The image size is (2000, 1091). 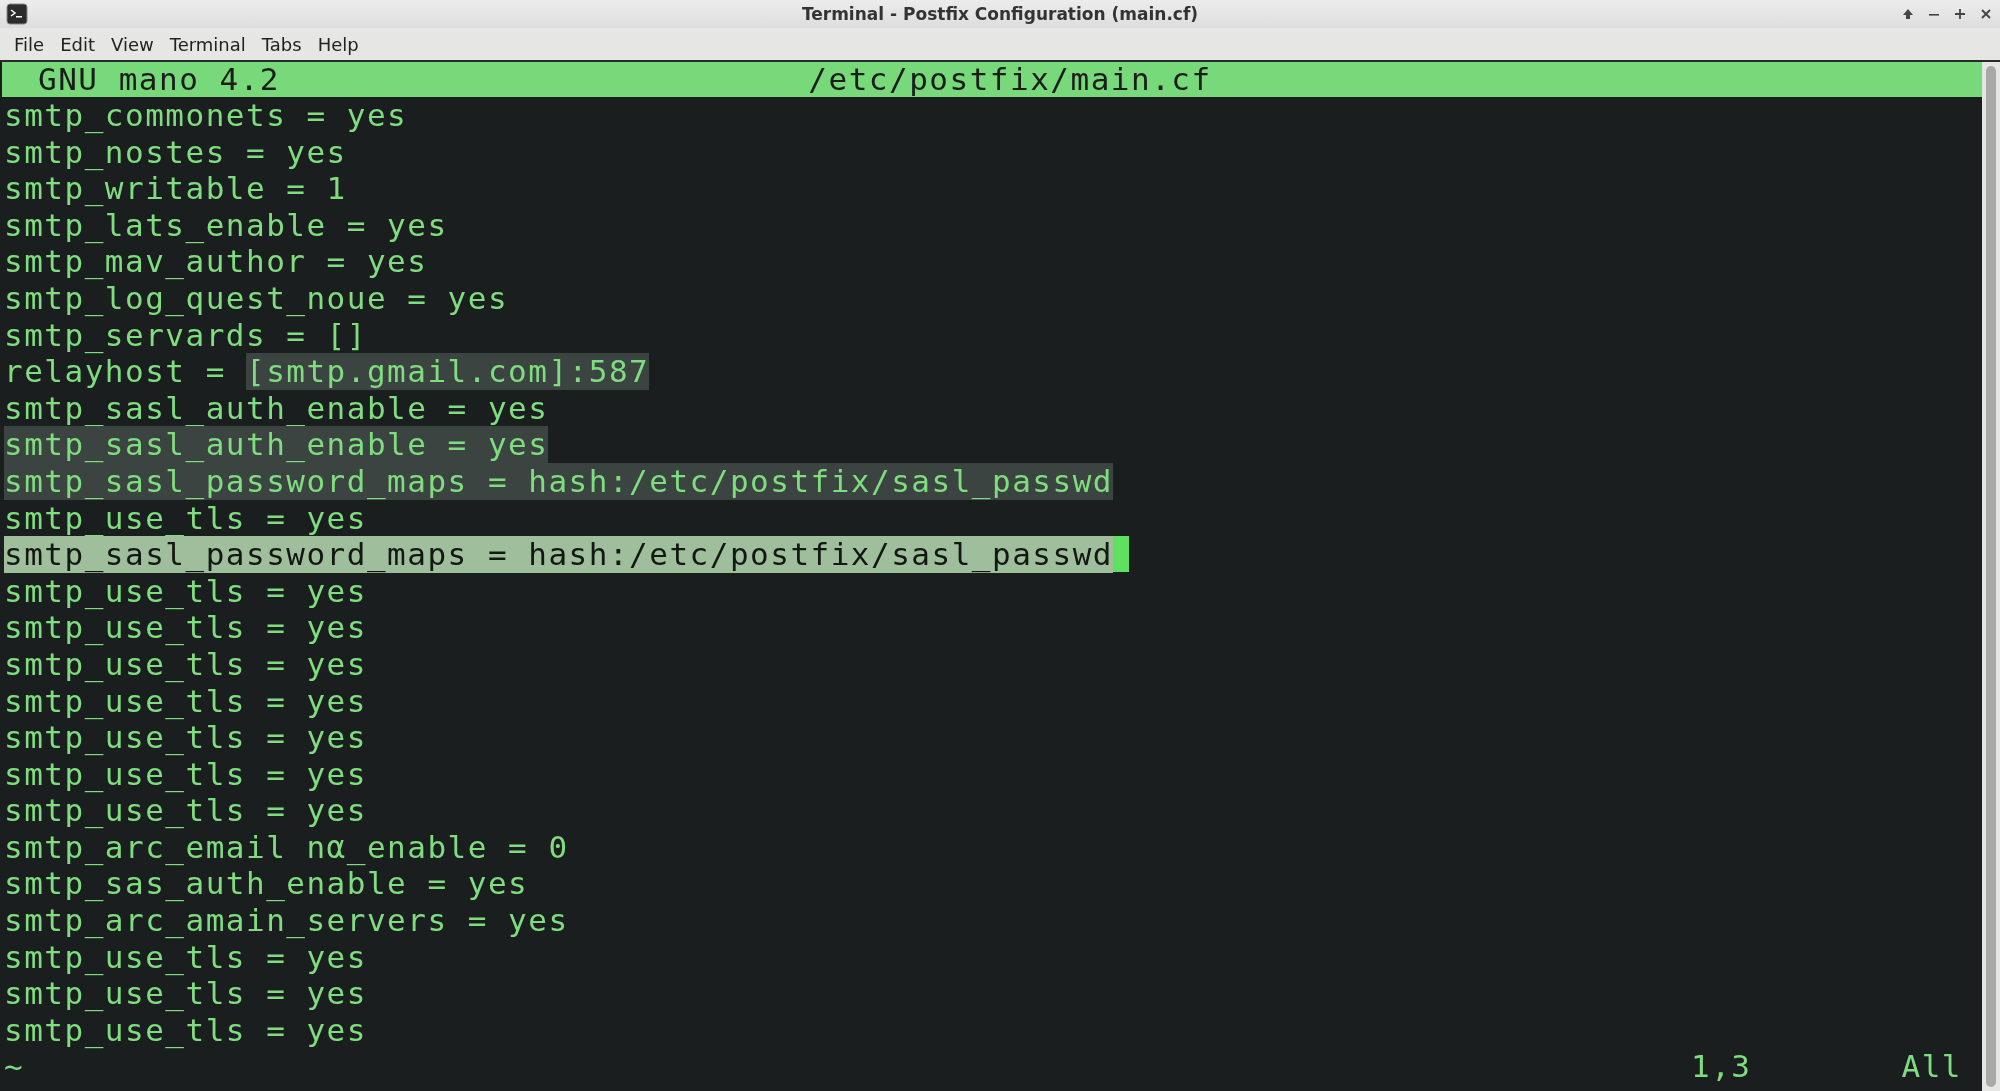 What do you see at coordinates (206, 115) in the screenshot?
I see `code-line: smtp_commonets = yes` at bounding box center [206, 115].